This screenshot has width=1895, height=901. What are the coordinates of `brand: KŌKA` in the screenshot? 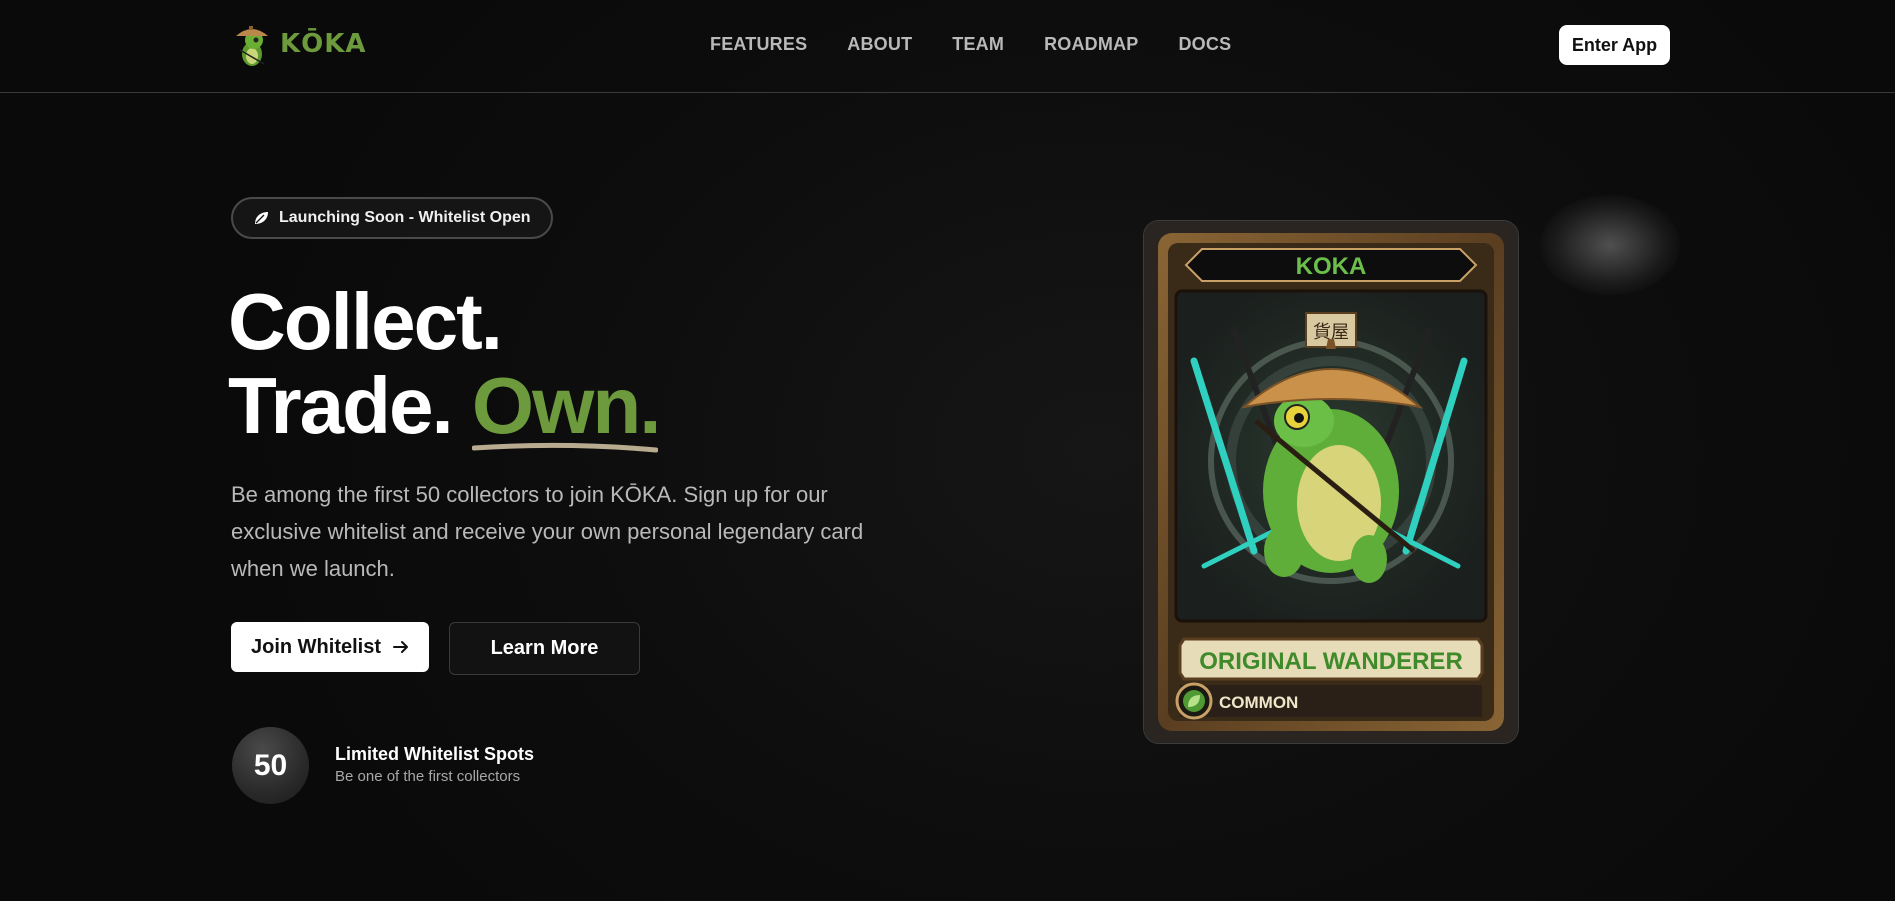 It's located at (299, 44).